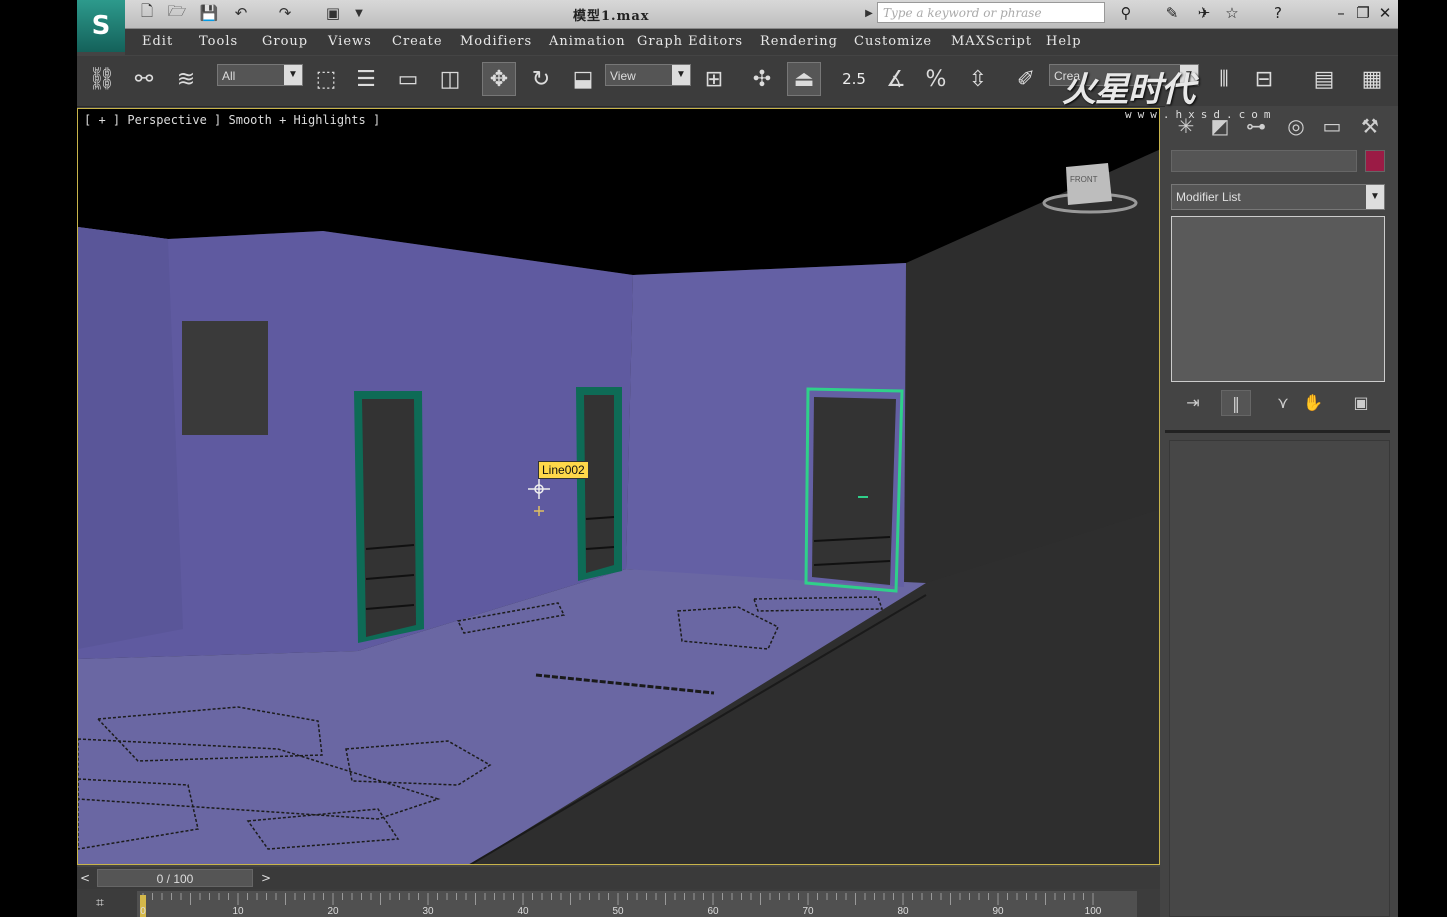 This screenshot has width=1447, height=917. What do you see at coordinates (260, 75) in the screenshot?
I see `selection-filter-dropdown: All ▼` at bounding box center [260, 75].